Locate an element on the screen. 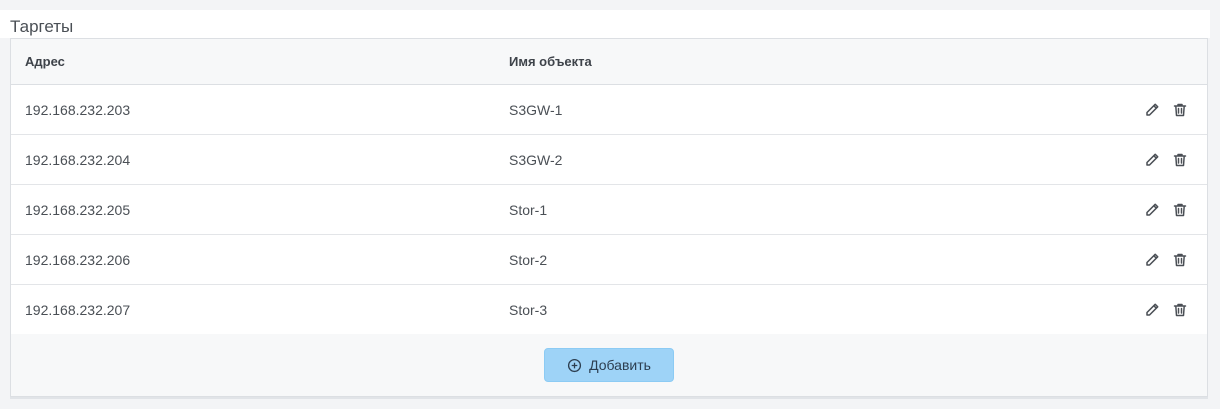 The image size is (1220, 409). section-title: Таргеты is located at coordinates (42, 26).